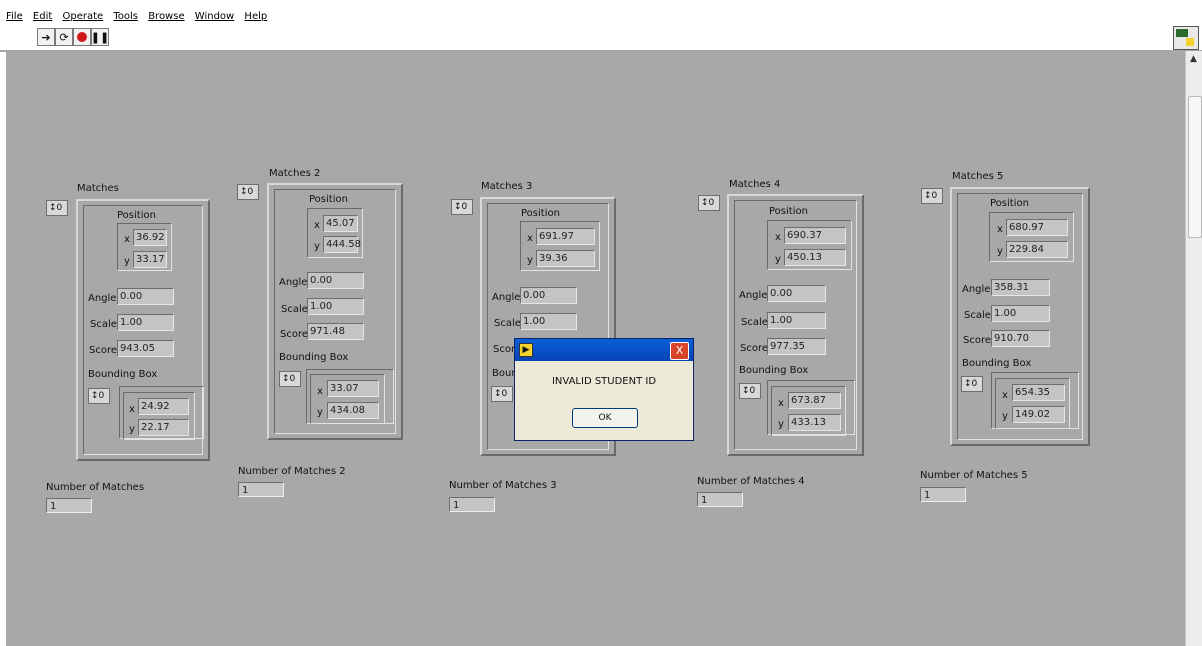 The width and height of the screenshot is (1202, 646). What do you see at coordinates (1020, 287) in the screenshot?
I see `angle-value: 358.31` at bounding box center [1020, 287].